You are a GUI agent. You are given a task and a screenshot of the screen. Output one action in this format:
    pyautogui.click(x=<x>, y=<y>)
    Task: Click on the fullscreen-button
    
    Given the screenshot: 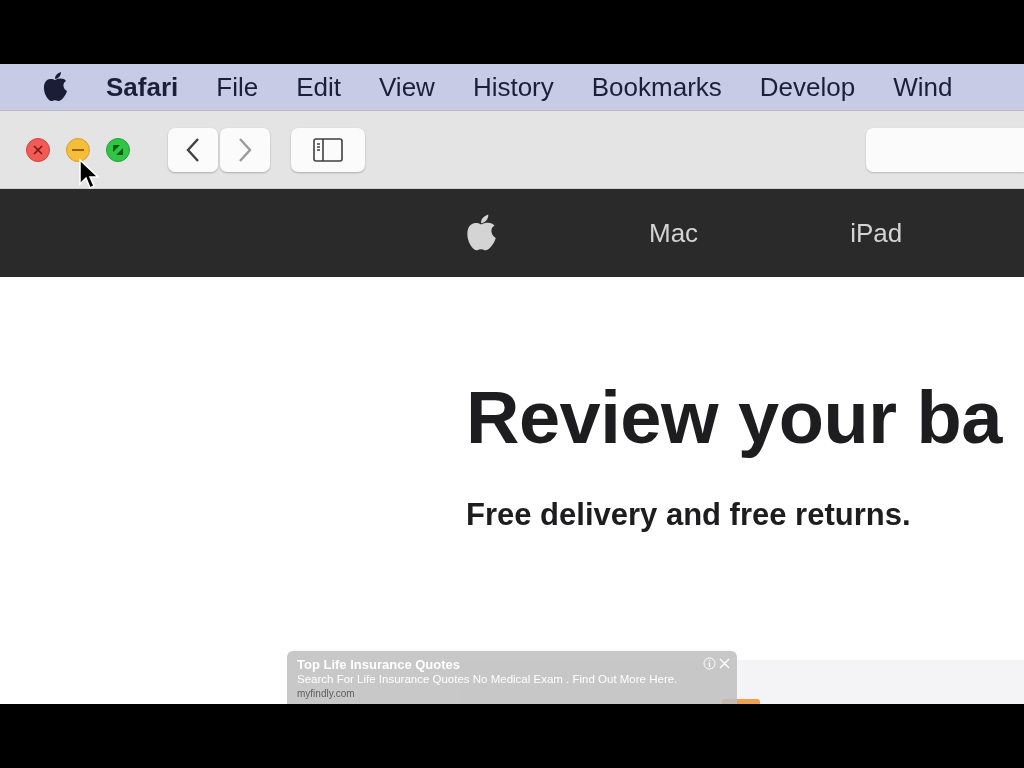 What is the action you would take?
    pyautogui.click(x=118, y=149)
    